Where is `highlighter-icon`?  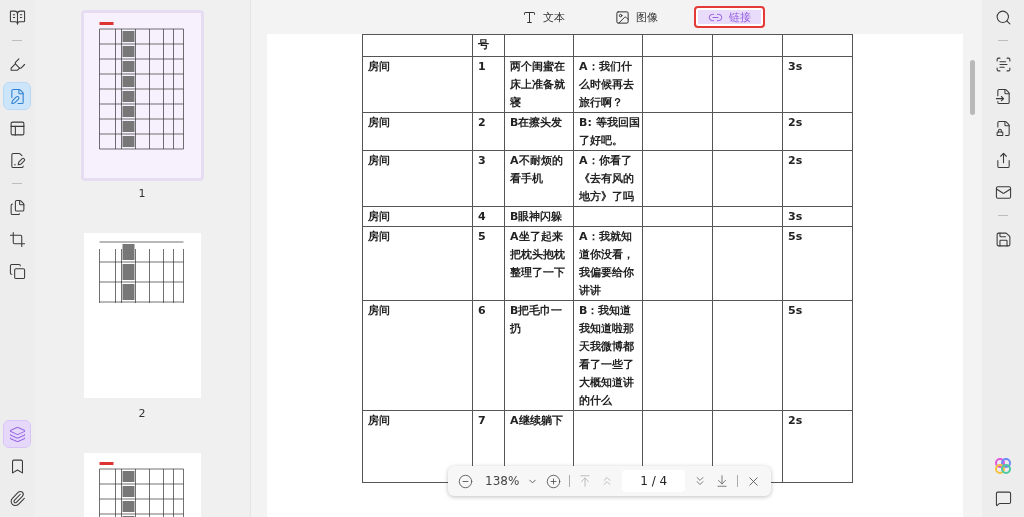
highlighter-icon is located at coordinates (17, 64).